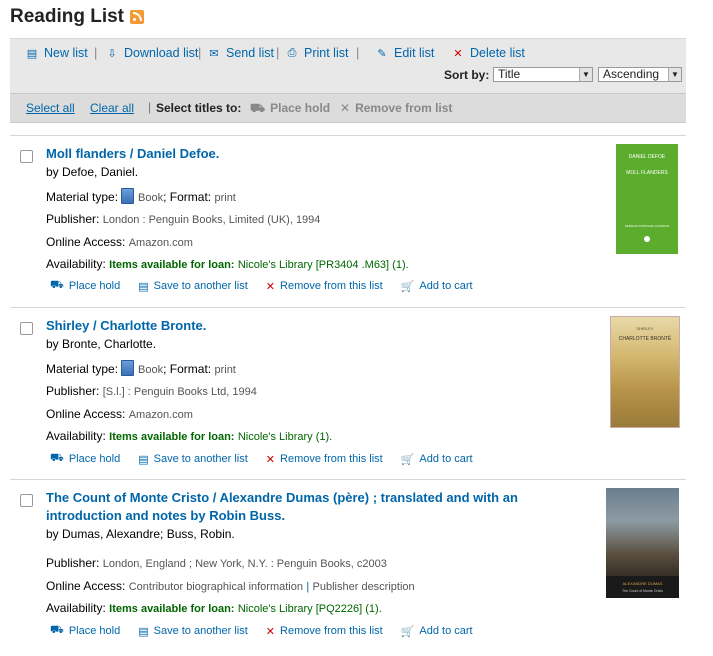 The width and height of the screenshot is (713, 656). Describe the element at coordinates (405, 53) in the screenshot. I see `edit-list-button: ✎ Edit list` at that location.